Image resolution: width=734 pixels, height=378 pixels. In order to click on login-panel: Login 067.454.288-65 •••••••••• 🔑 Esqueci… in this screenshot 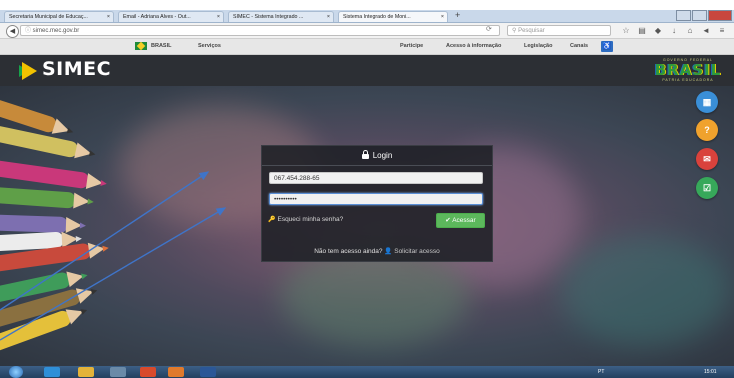, I will do `click(377, 203)`.